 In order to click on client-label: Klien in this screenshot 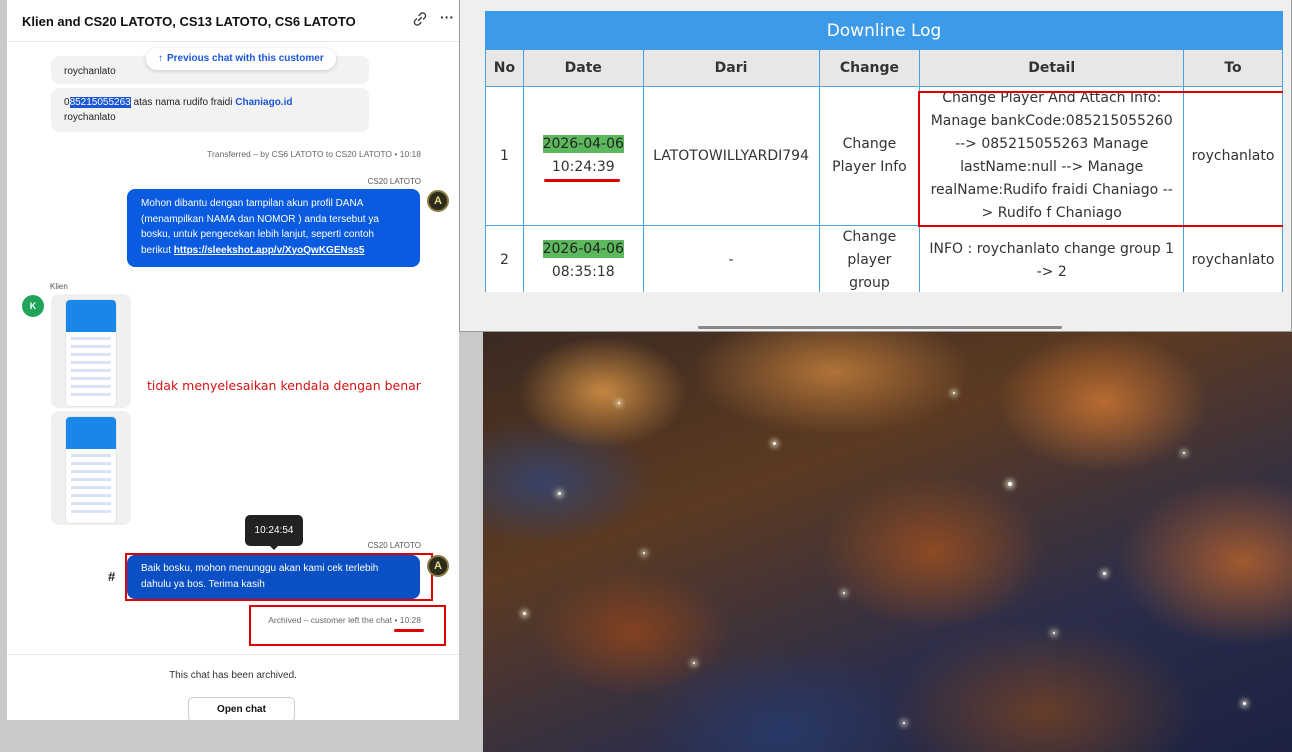, I will do `click(59, 286)`.